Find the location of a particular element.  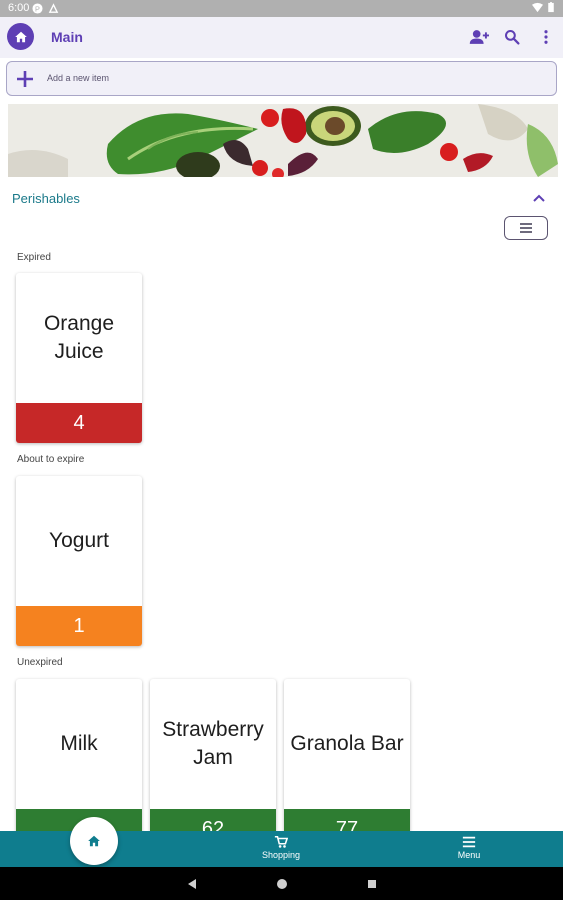

group-label-about-to-expire: About to expire is located at coordinates (51, 459).